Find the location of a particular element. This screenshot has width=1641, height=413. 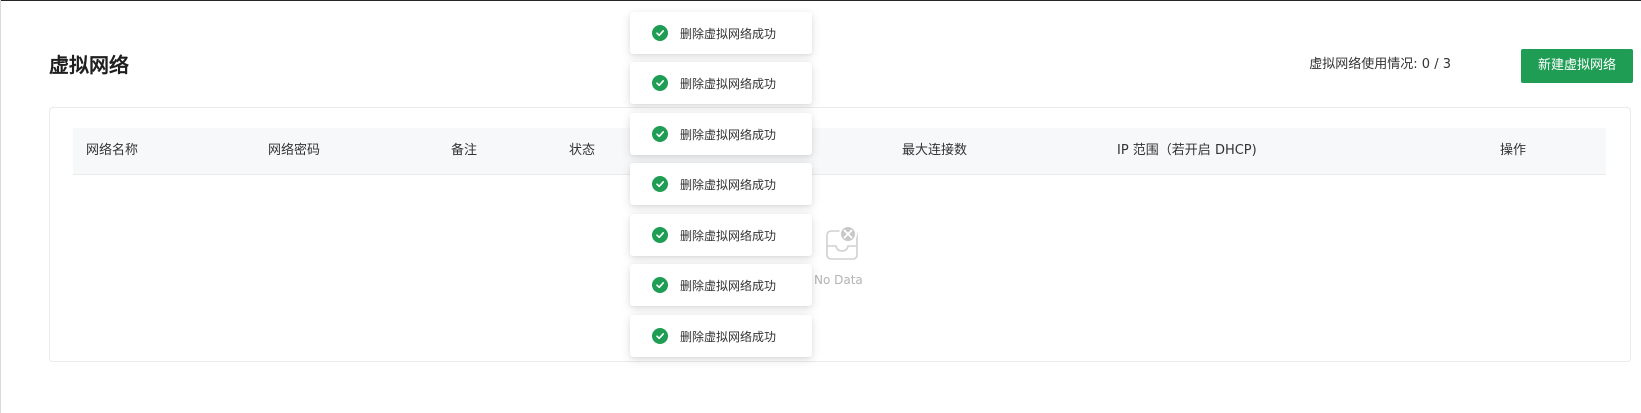

column-header-network-name: 网络名称 is located at coordinates (112, 150).